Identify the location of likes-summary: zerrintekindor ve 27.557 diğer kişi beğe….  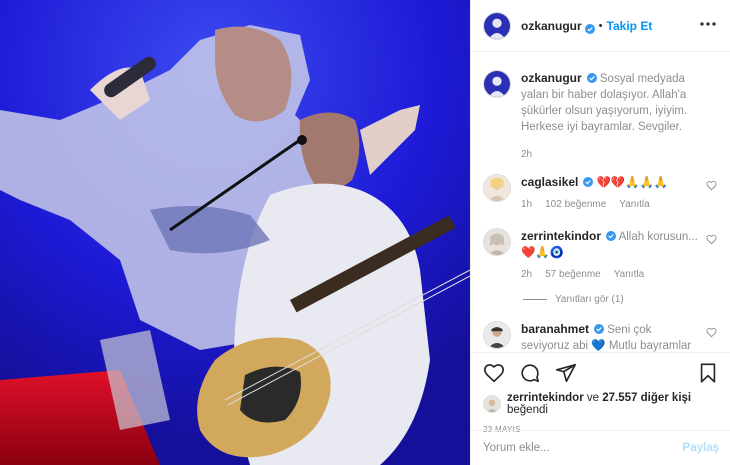
(601, 404).